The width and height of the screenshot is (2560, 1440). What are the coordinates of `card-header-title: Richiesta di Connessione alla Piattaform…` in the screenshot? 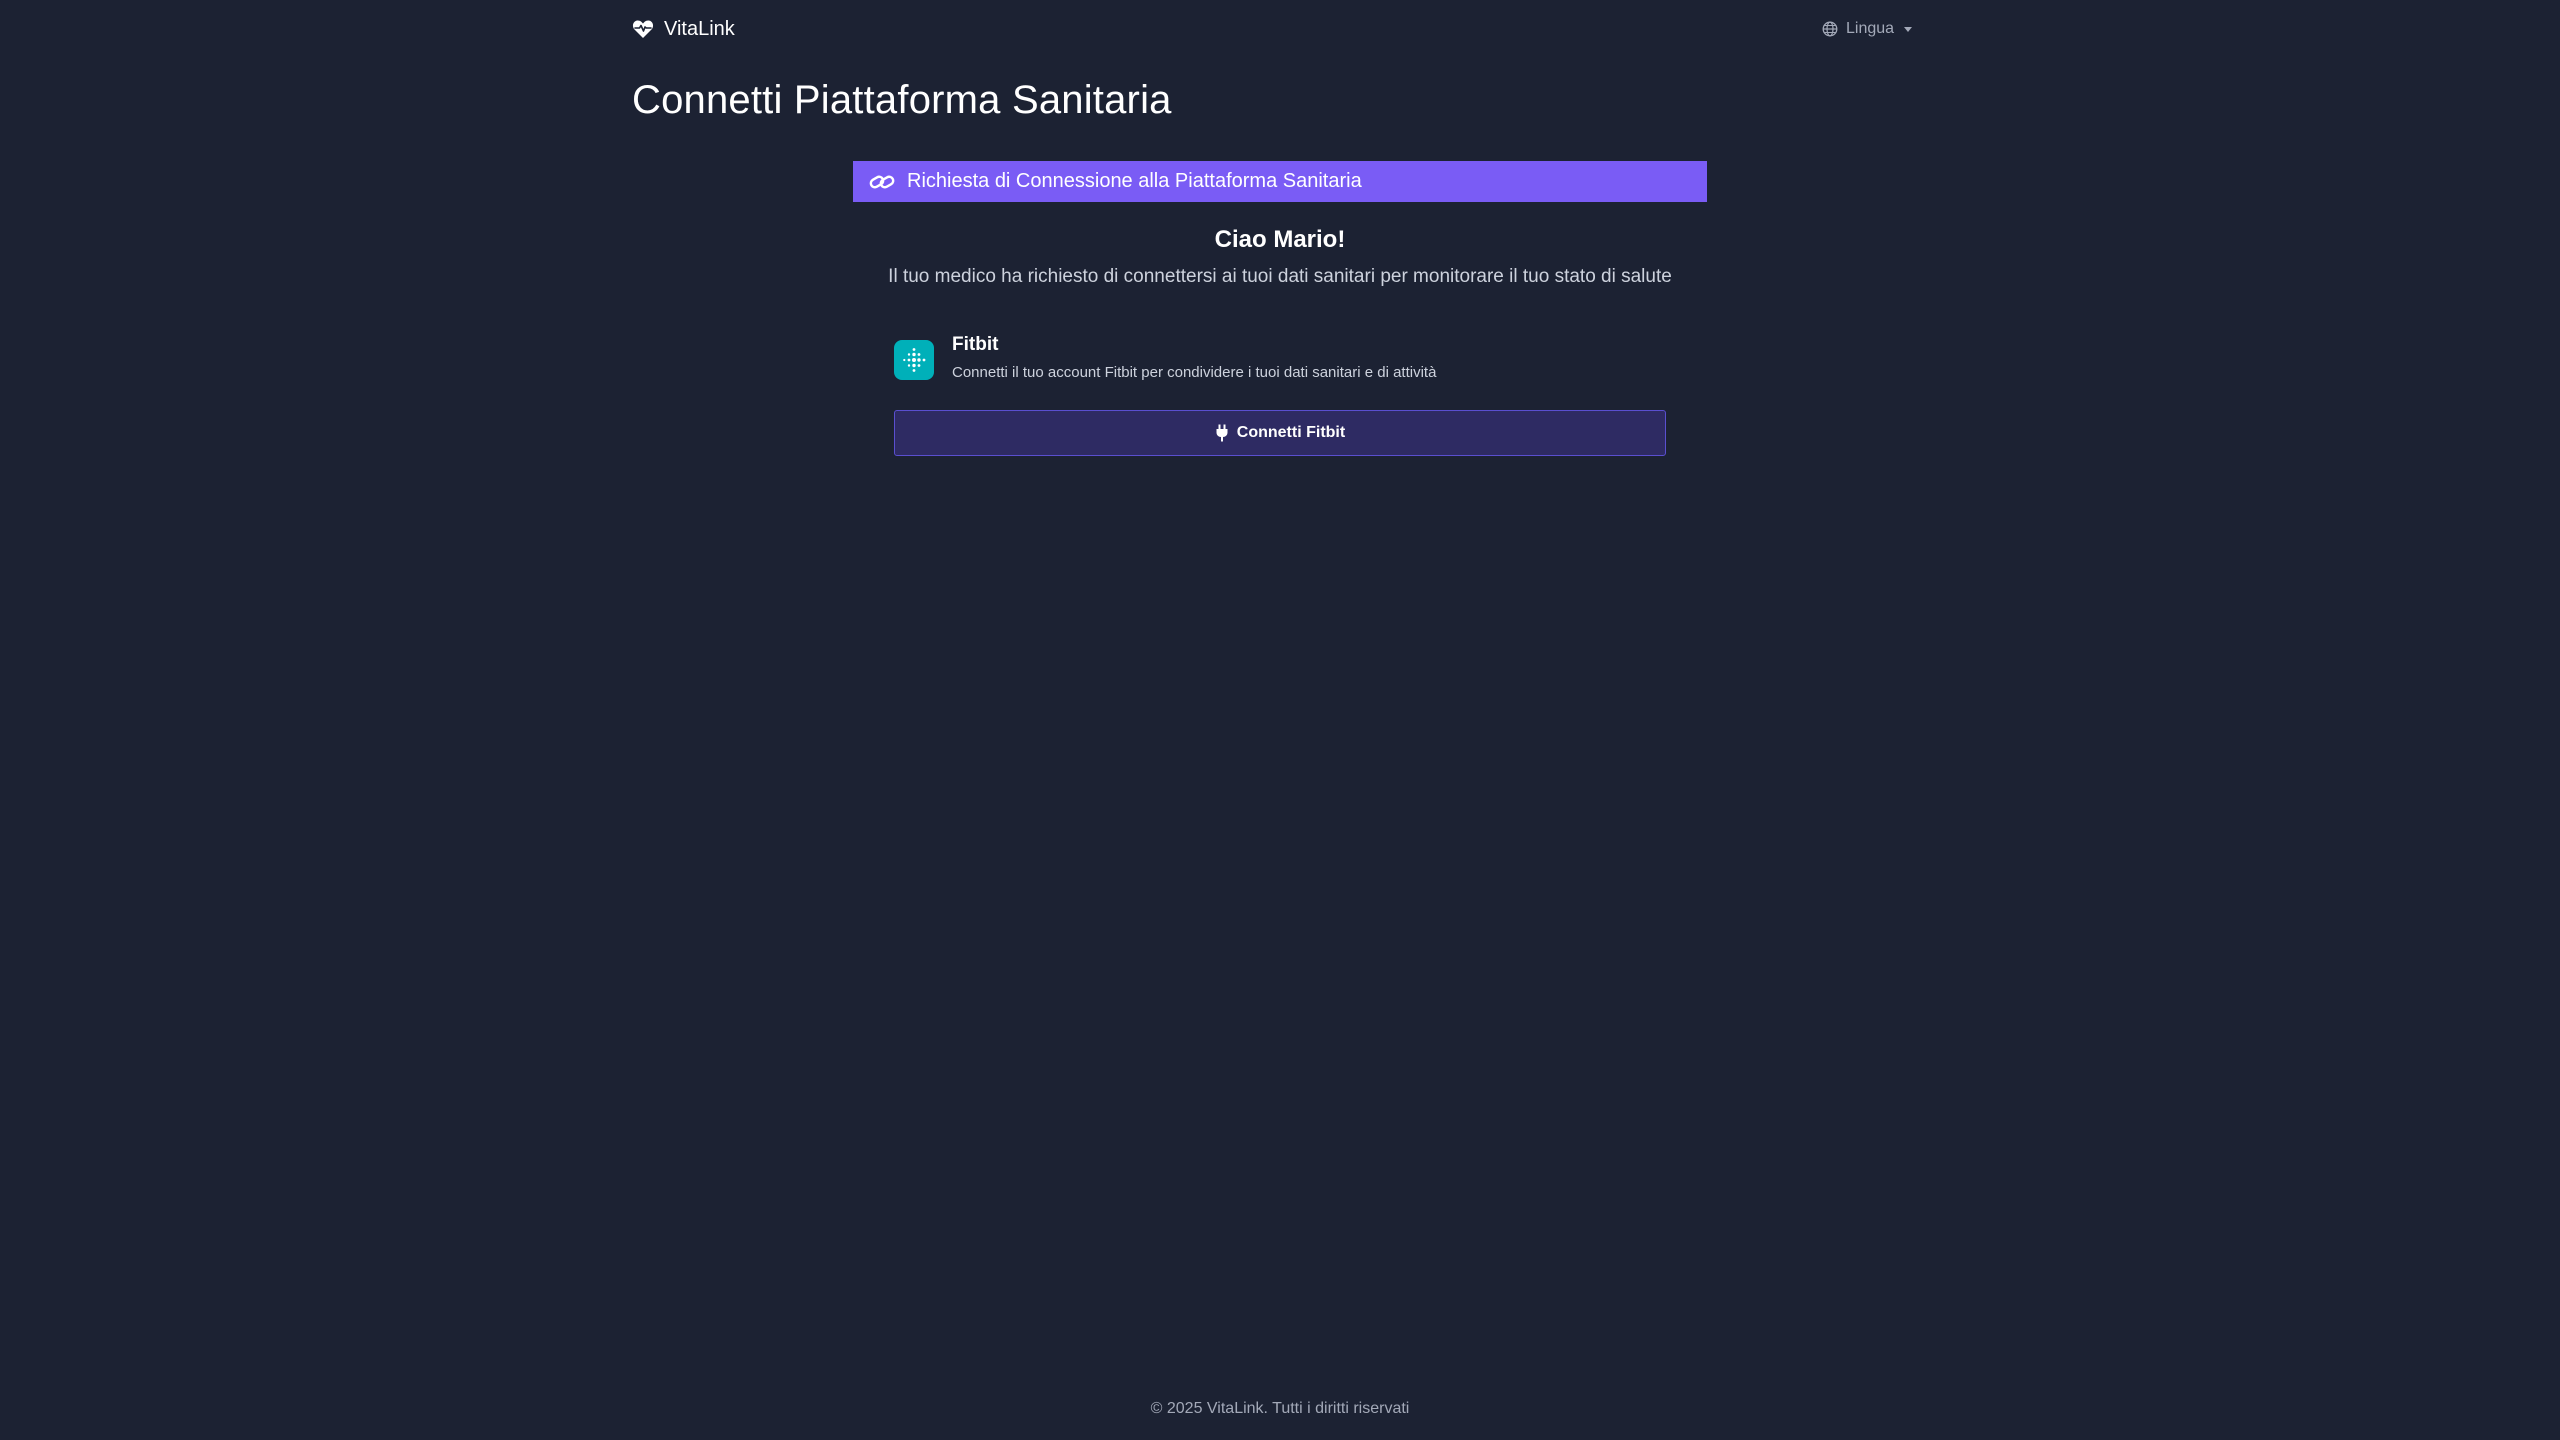 It's located at (1134, 181).